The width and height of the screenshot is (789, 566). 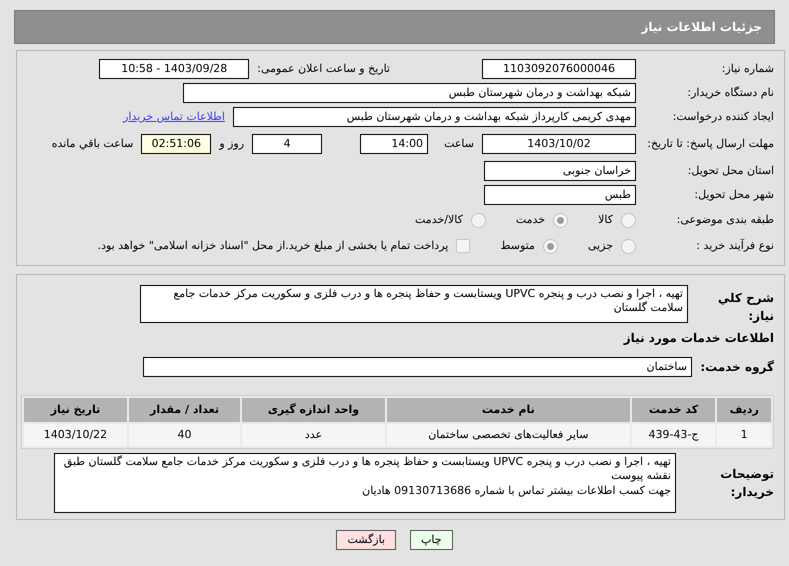 What do you see at coordinates (559, 144) in the screenshot?
I see `text-field: 1403/10/02` at bounding box center [559, 144].